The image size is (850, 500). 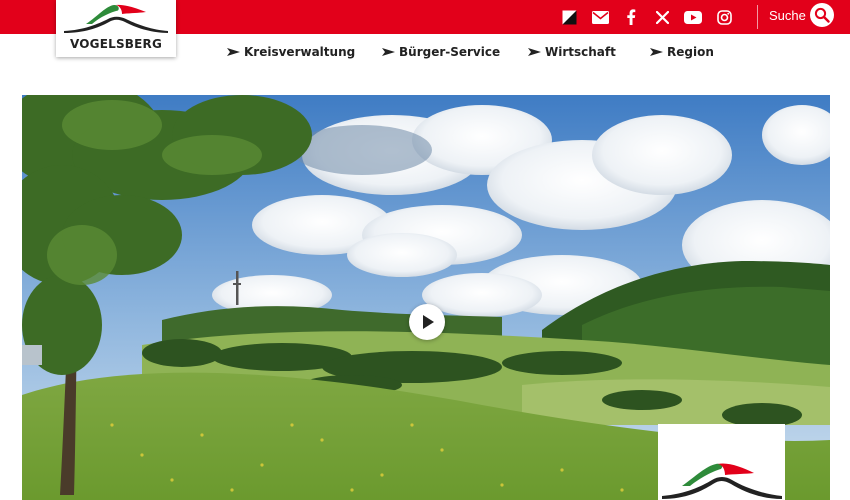 What do you see at coordinates (757, 17) in the screenshot?
I see `header-divider` at bounding box center [757, 17].